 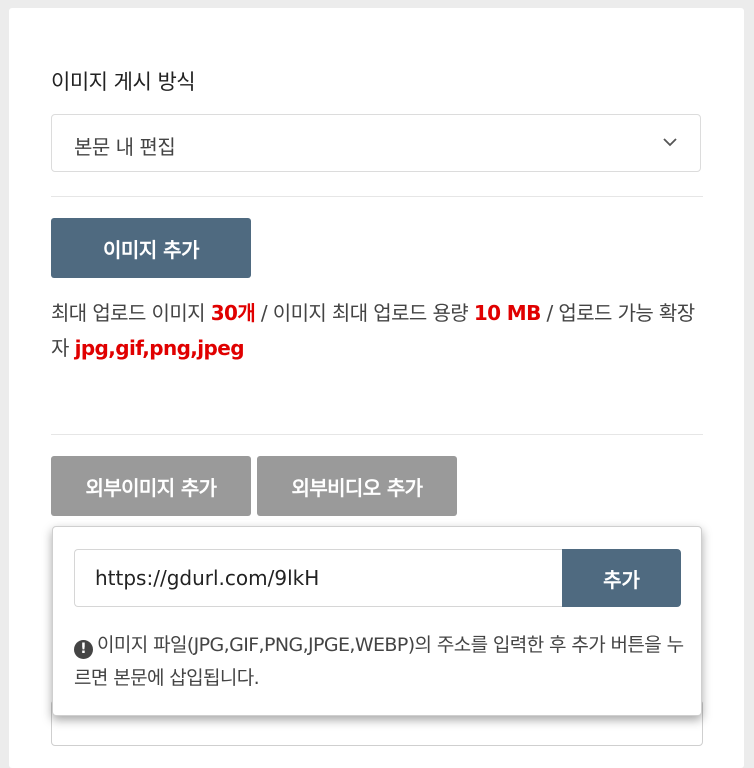 I want to click on section-title: 이미지 게시 방식, so click(x=123, y=82).